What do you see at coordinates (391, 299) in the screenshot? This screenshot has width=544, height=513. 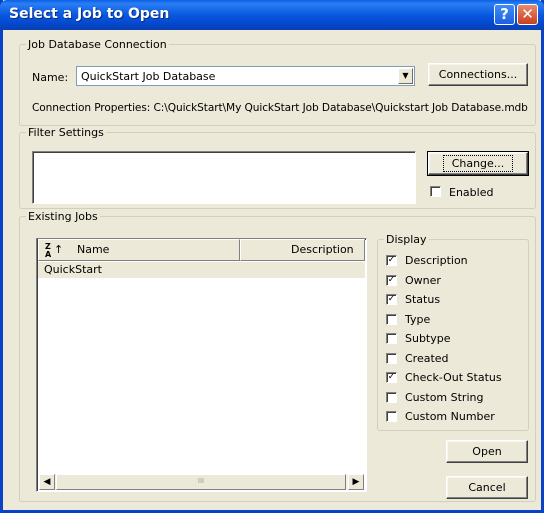 I see `display-option-status-checkbox: ✓` at bounding box center [391, 299].